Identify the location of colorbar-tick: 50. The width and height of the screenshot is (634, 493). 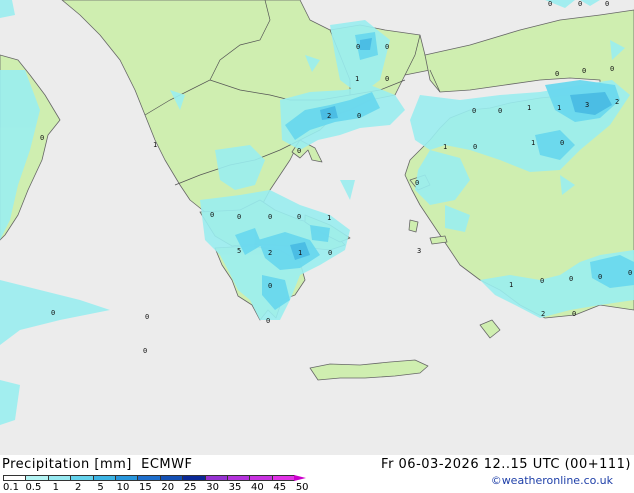
(302, 487).